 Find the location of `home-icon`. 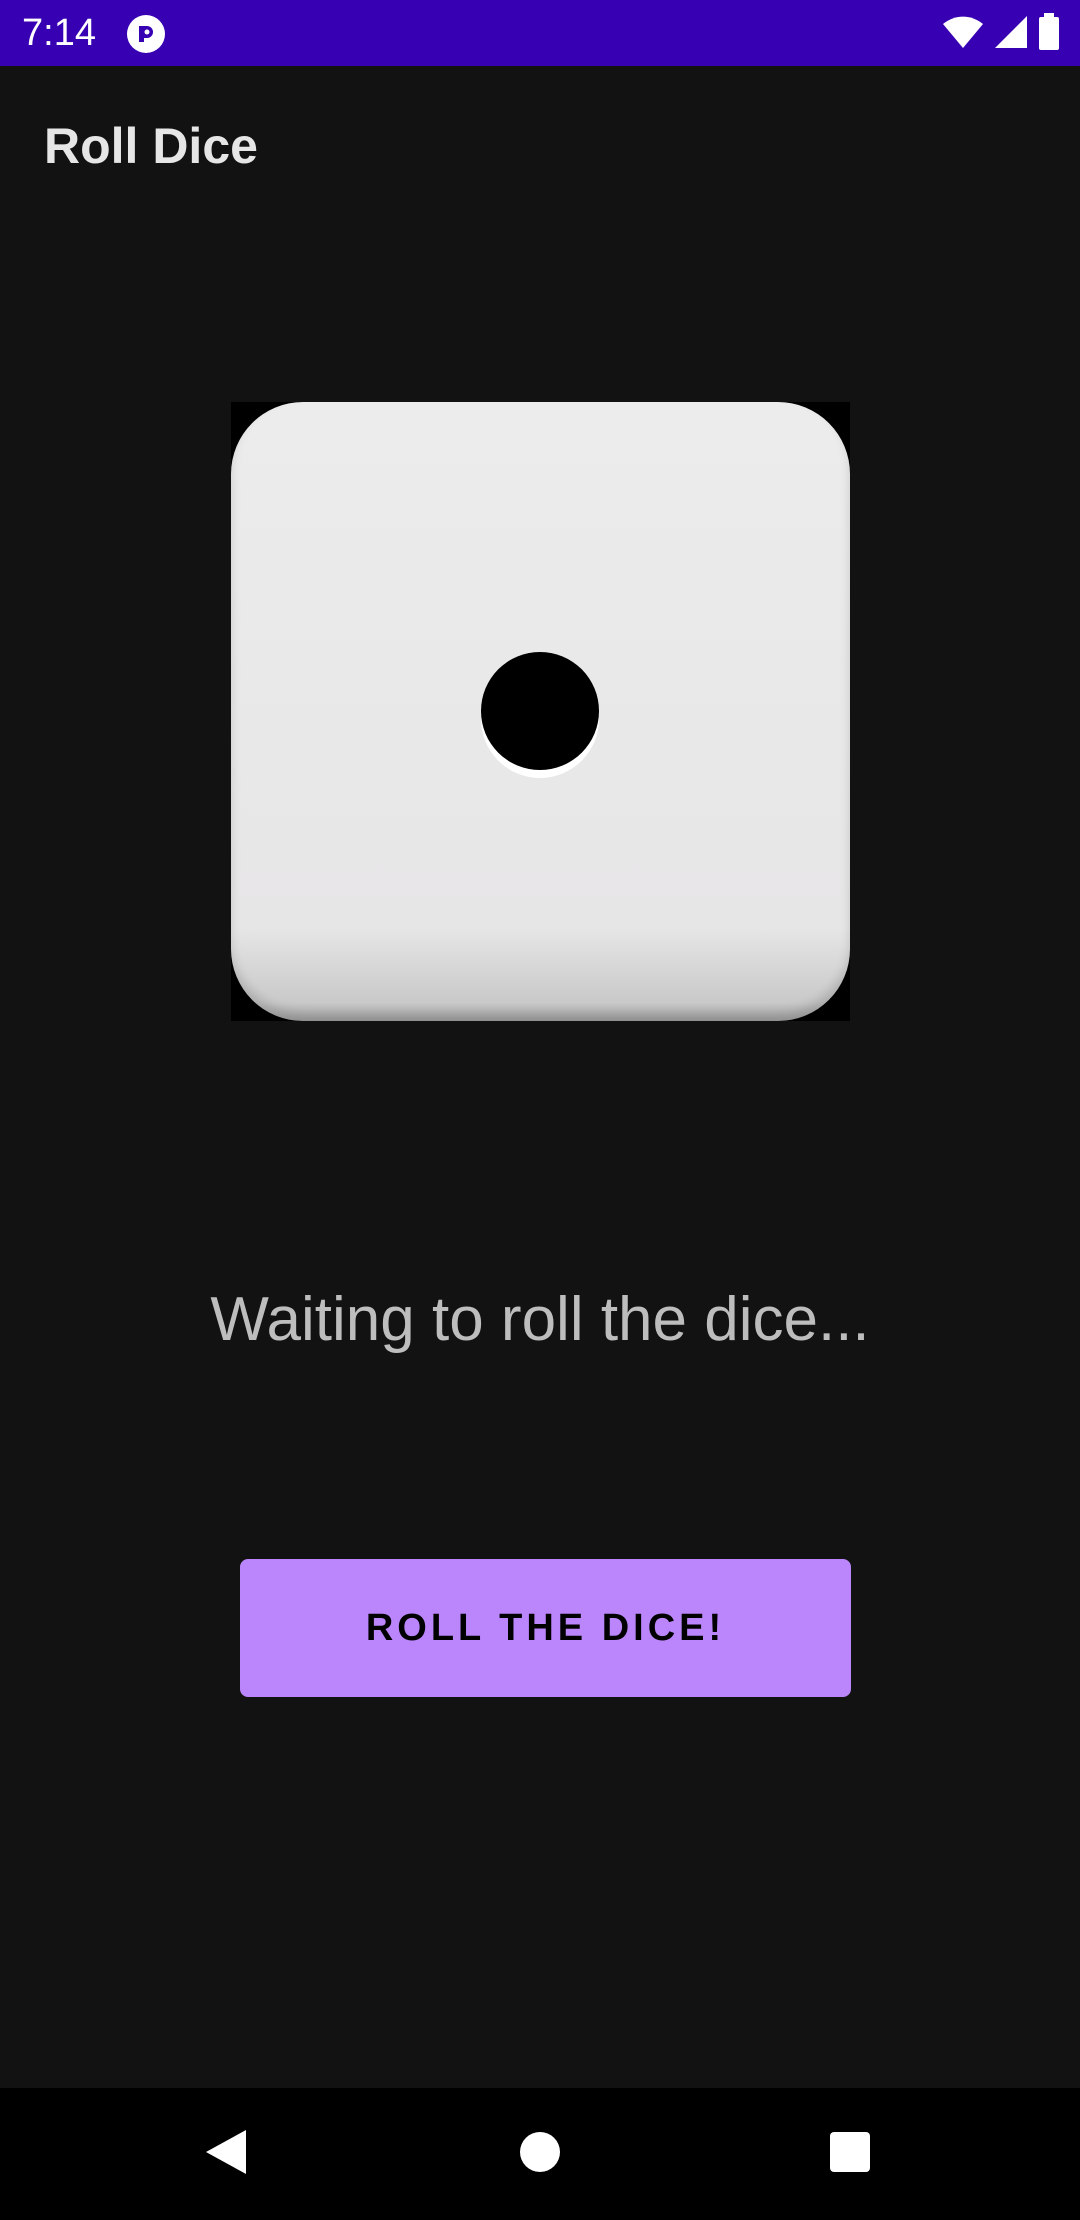

home-icon is located at coordinates (540, 2154).